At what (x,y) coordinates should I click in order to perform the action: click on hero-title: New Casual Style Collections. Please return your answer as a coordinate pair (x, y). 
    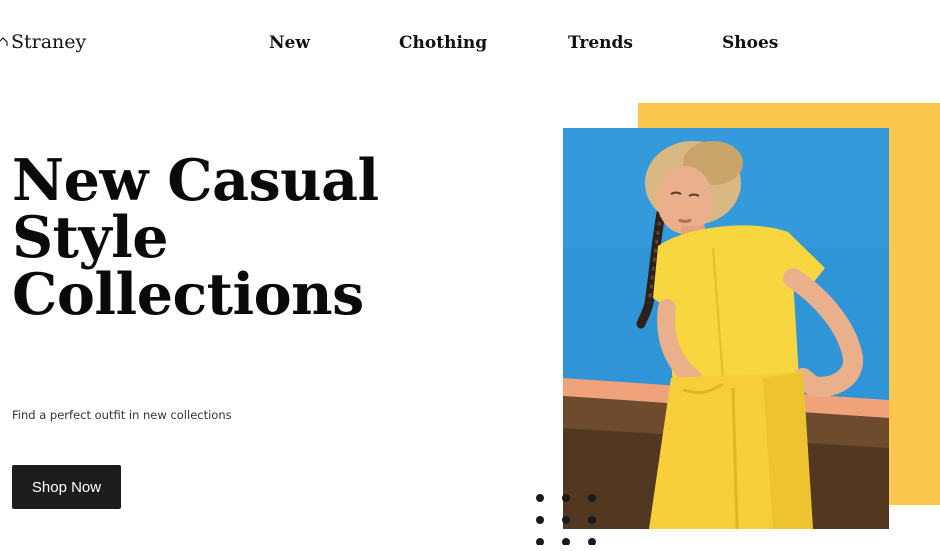
    Looking at the image, I should click on (222, 237).